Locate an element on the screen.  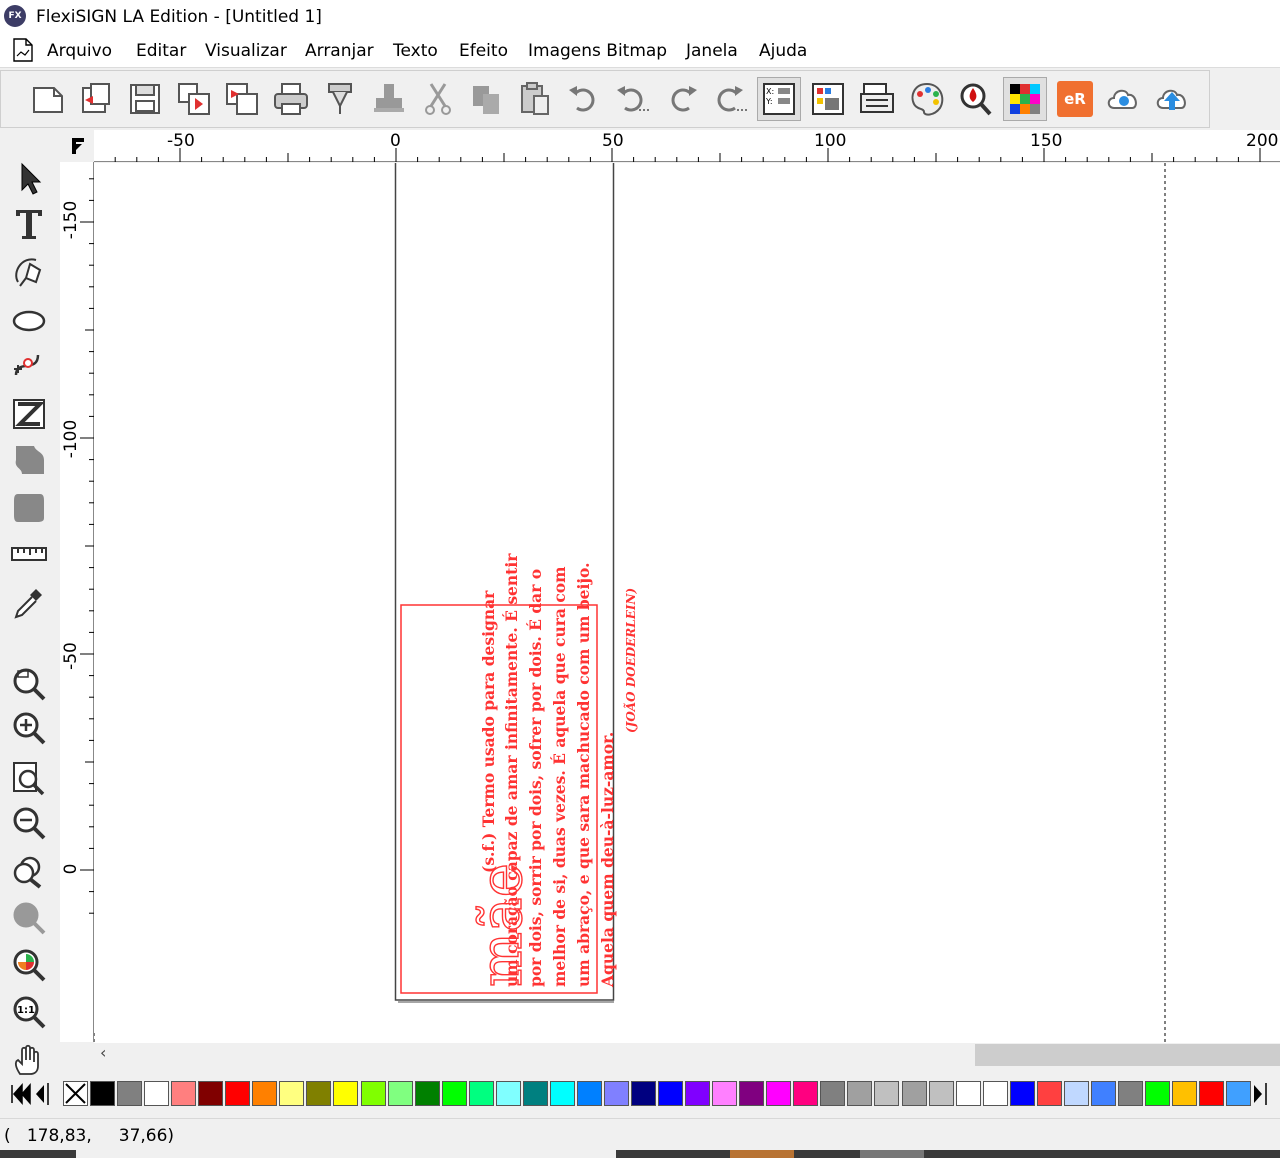
position-size-icon: X: Y: is located at coordinates (779, 99).